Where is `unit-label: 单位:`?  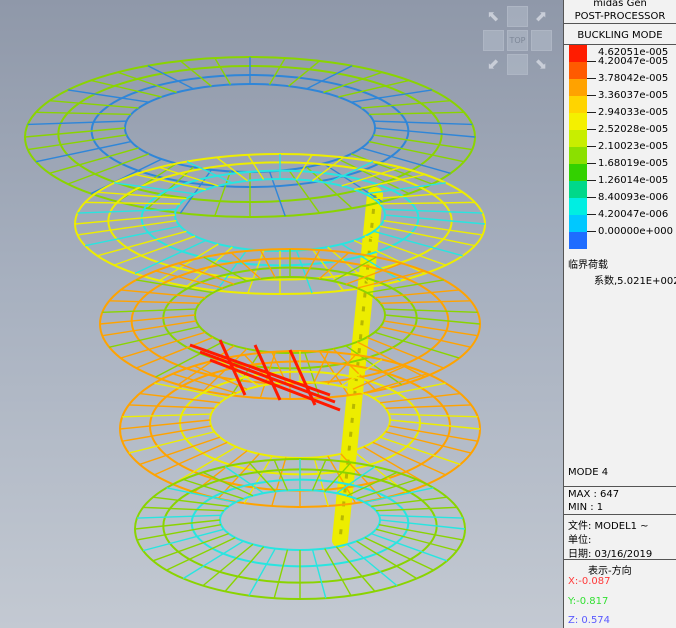
unit-label: 单位: is located at coordinates (580, 540).